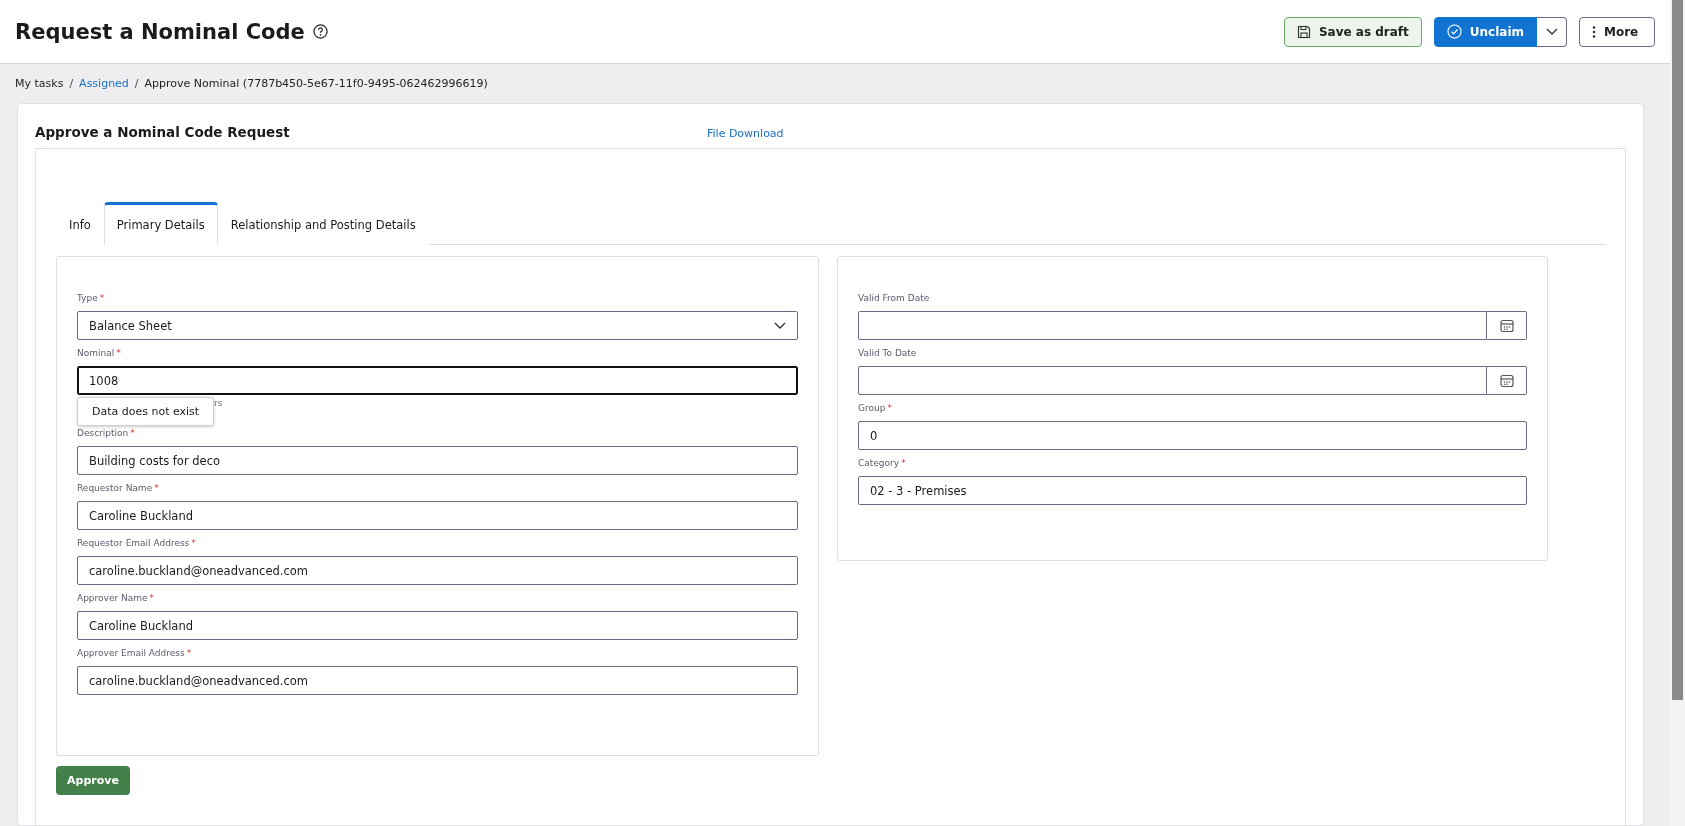 The height and width of the screenshot is (826, 1685). Describe the element at coordinates (87, 298) in the screenshot. I see `field-label: Type` at that location.